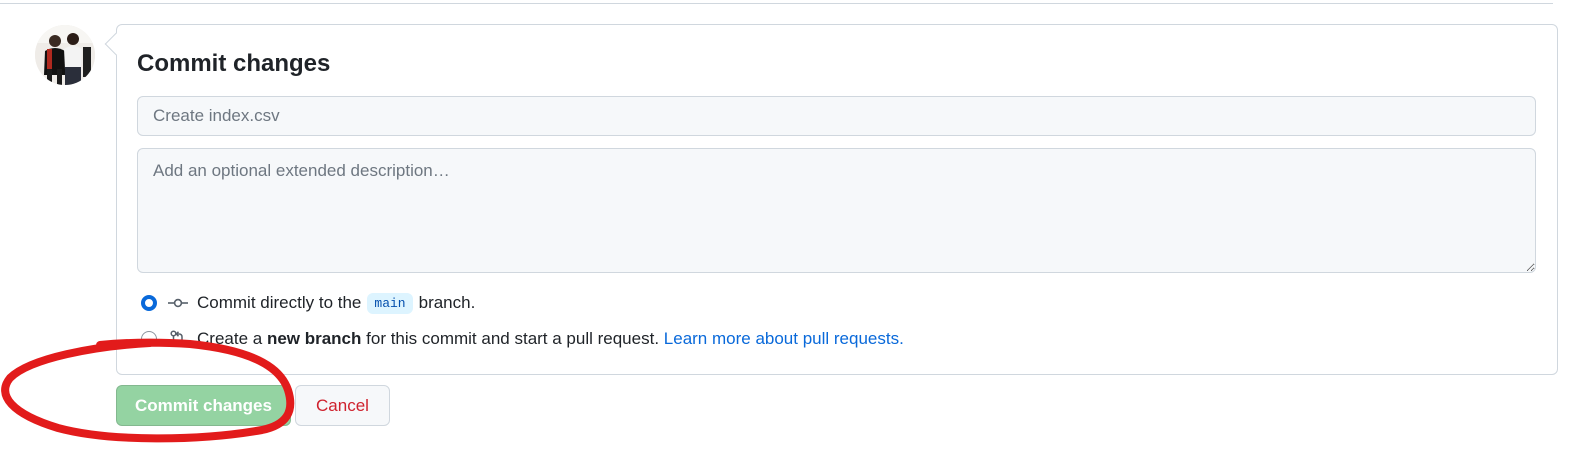 The width and height of the screenshot is (1573, 461). Describe the element at coordinates (776, 3) in the screenshot. I see `top-divider` at that location.